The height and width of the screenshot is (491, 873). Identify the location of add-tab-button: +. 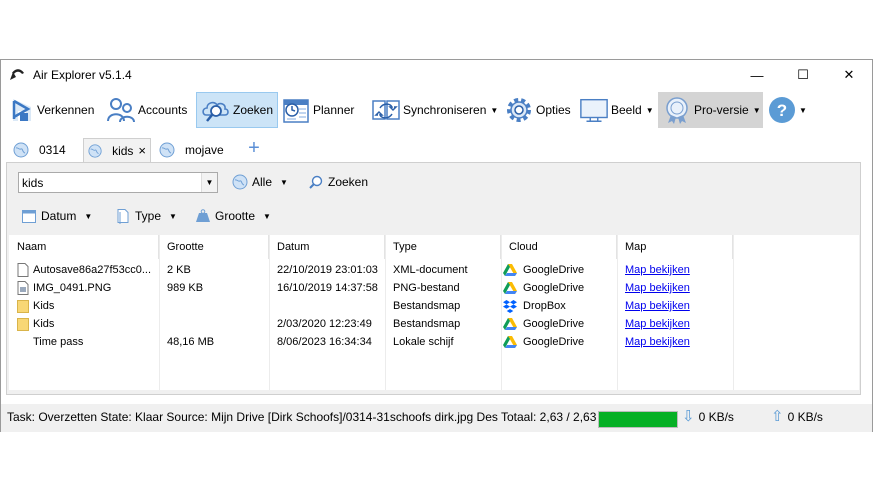
(254, 148).